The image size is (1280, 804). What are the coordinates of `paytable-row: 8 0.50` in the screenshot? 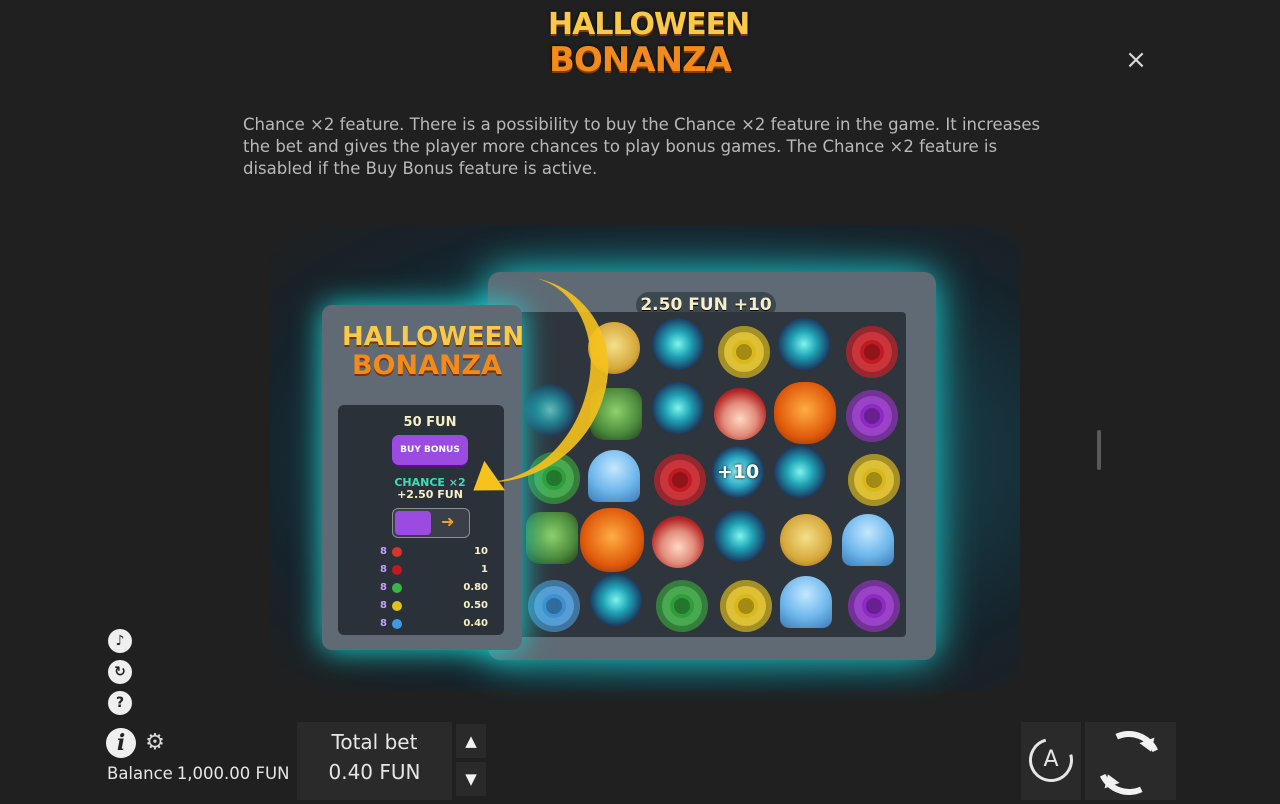 It's located at (434, 606).